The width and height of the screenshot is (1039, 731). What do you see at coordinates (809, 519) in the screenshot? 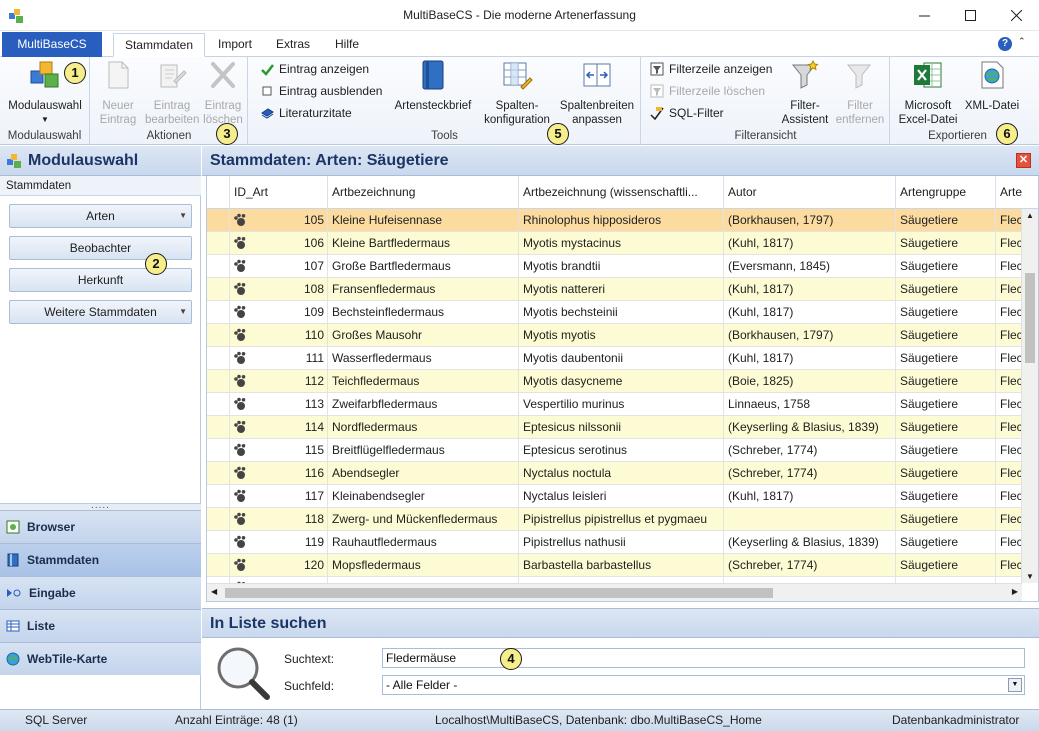
I see `table-cell-autor` at bounding box center [809, 519].